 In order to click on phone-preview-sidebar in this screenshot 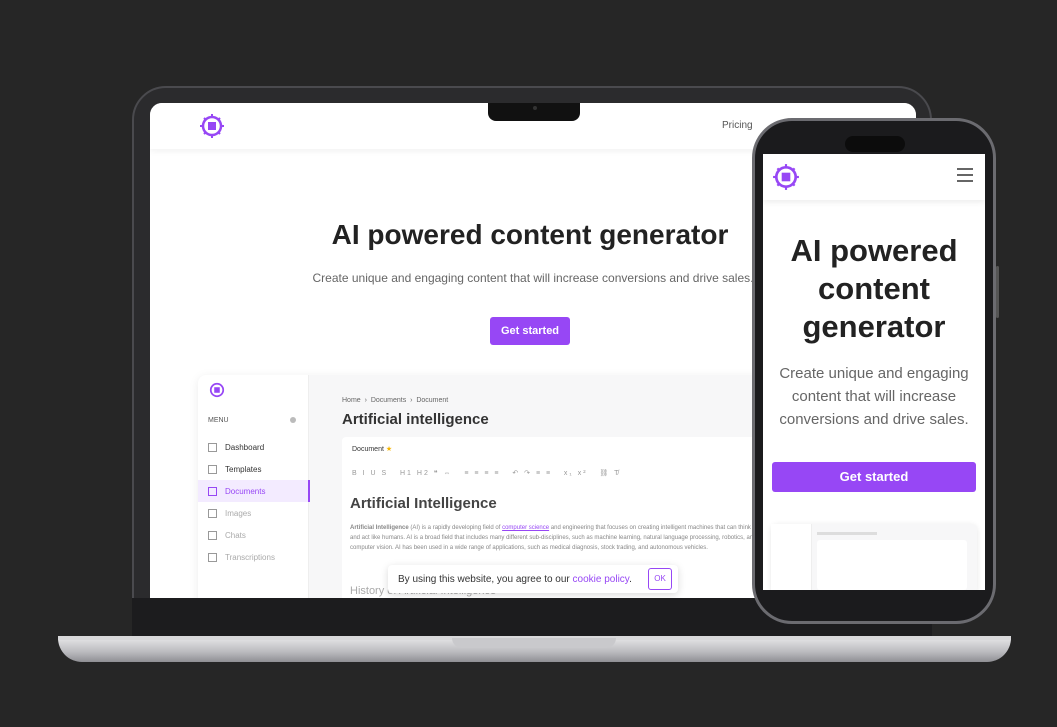, I will do `click(791, 557)`.